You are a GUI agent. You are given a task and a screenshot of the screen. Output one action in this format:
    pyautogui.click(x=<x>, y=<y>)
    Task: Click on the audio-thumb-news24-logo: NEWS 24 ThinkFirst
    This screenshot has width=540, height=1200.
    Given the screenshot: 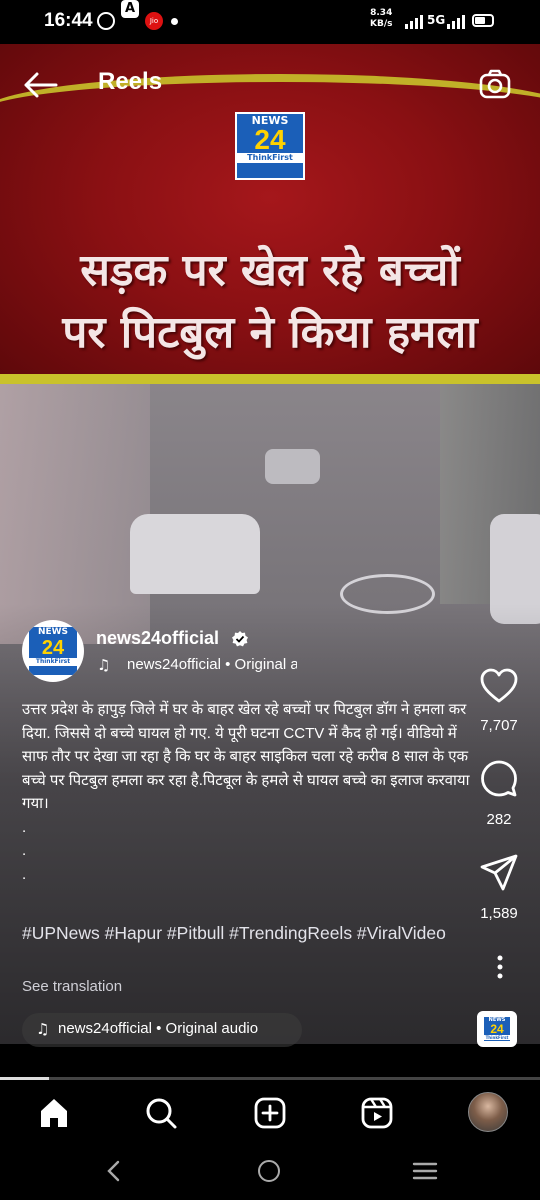 What is the action you would take?
    pyautogui.click(x=497, y=1029)
    